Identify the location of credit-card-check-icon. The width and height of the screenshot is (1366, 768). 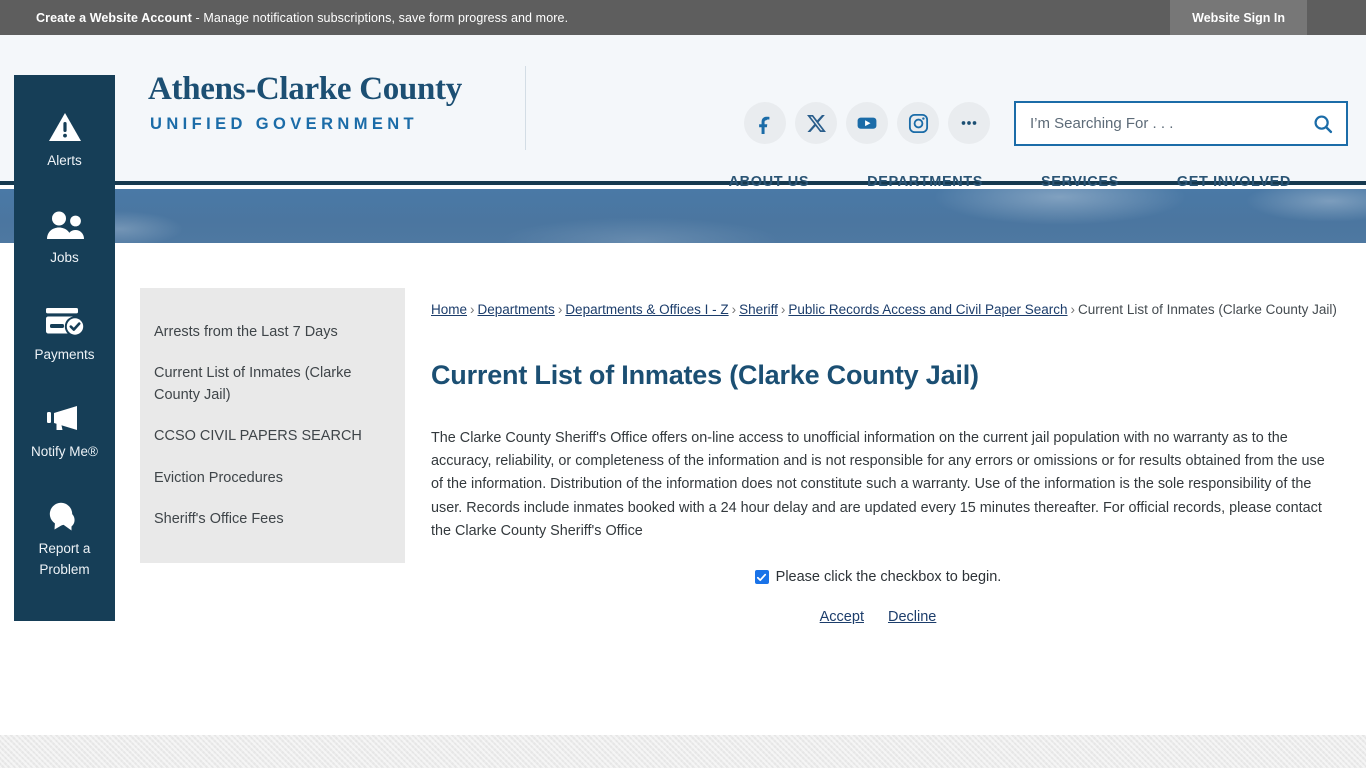
(65, 316).